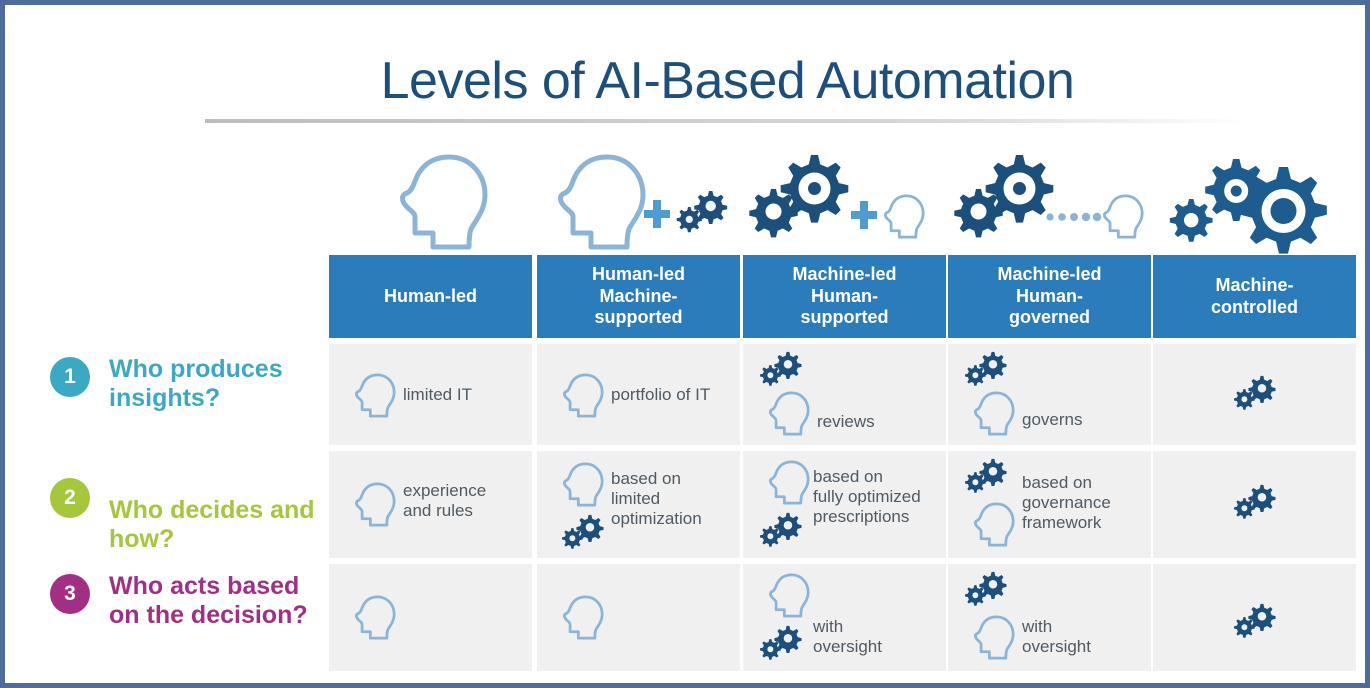 This screenshot has width=1370, height=688. What do you see at coordinates (437, 394) in the screenshot?
I see `cell-r1c1-text: limited IT` at bounding box center [437, 394].